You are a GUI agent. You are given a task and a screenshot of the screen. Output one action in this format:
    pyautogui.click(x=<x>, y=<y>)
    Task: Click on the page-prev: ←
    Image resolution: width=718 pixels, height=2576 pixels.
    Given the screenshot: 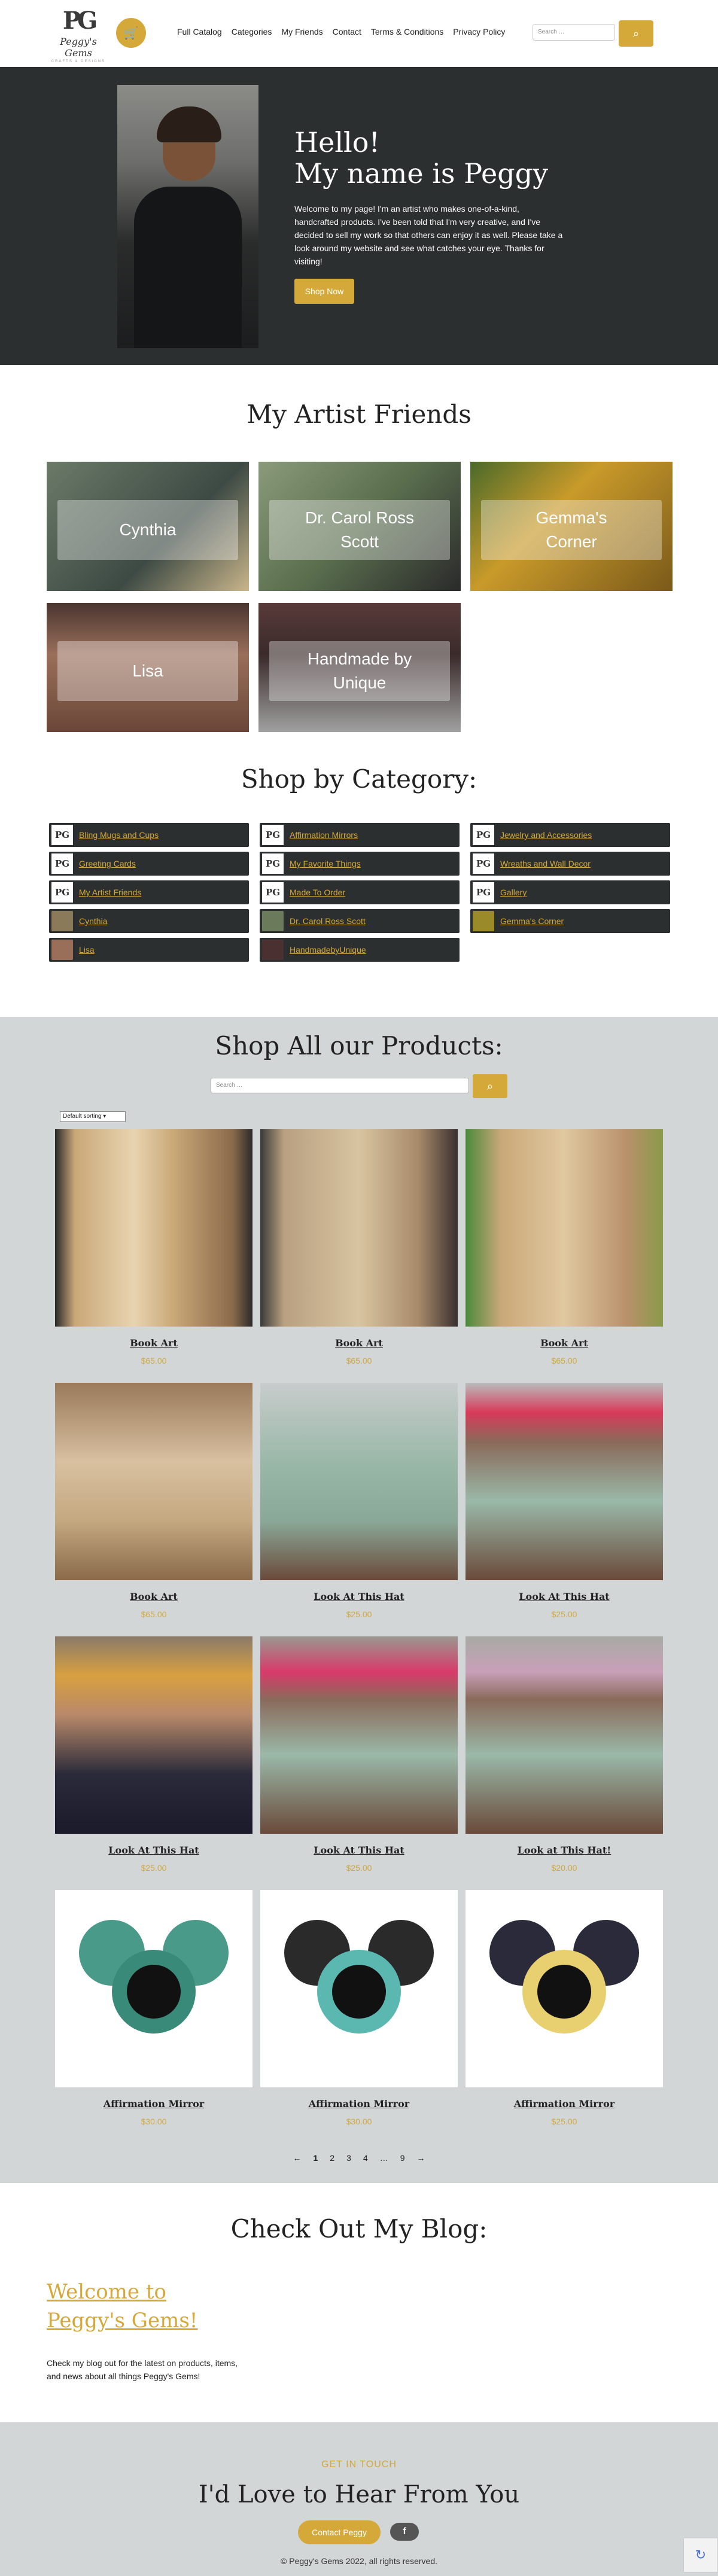 What is the action you would take?
    pyautogui.click(x=298, y=2158)
    